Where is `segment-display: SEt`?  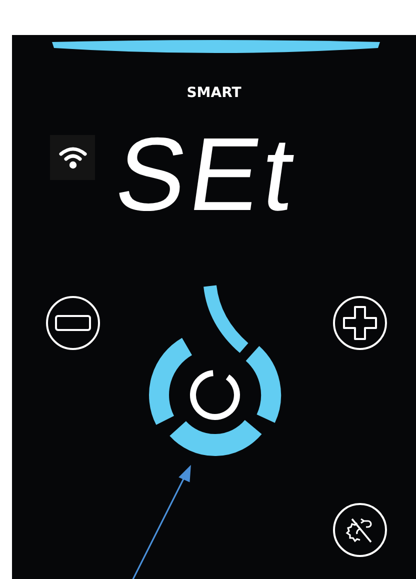 segment-display: SEt is located at coordinates (206, 175).